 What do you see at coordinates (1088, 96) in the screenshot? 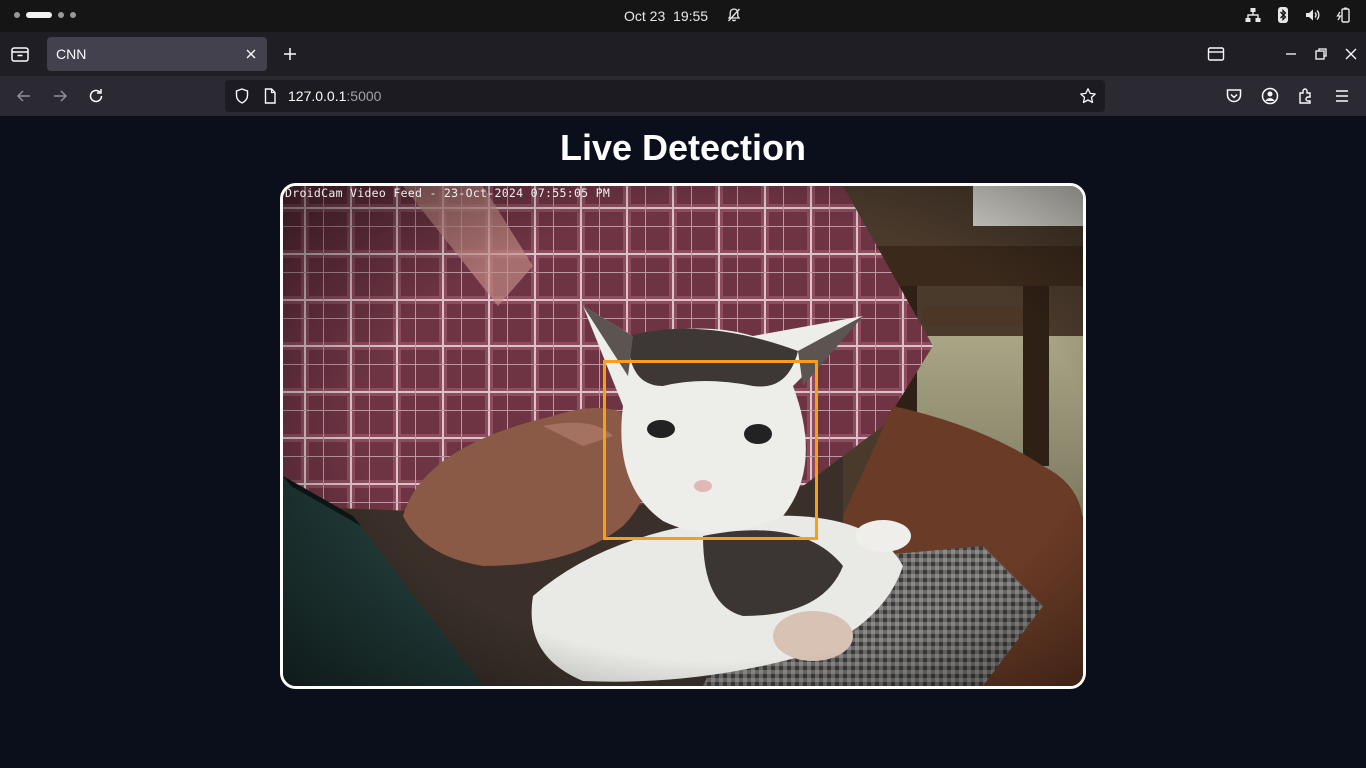
I see `bookmark-star-icon` at bounding box center [1088, 96].